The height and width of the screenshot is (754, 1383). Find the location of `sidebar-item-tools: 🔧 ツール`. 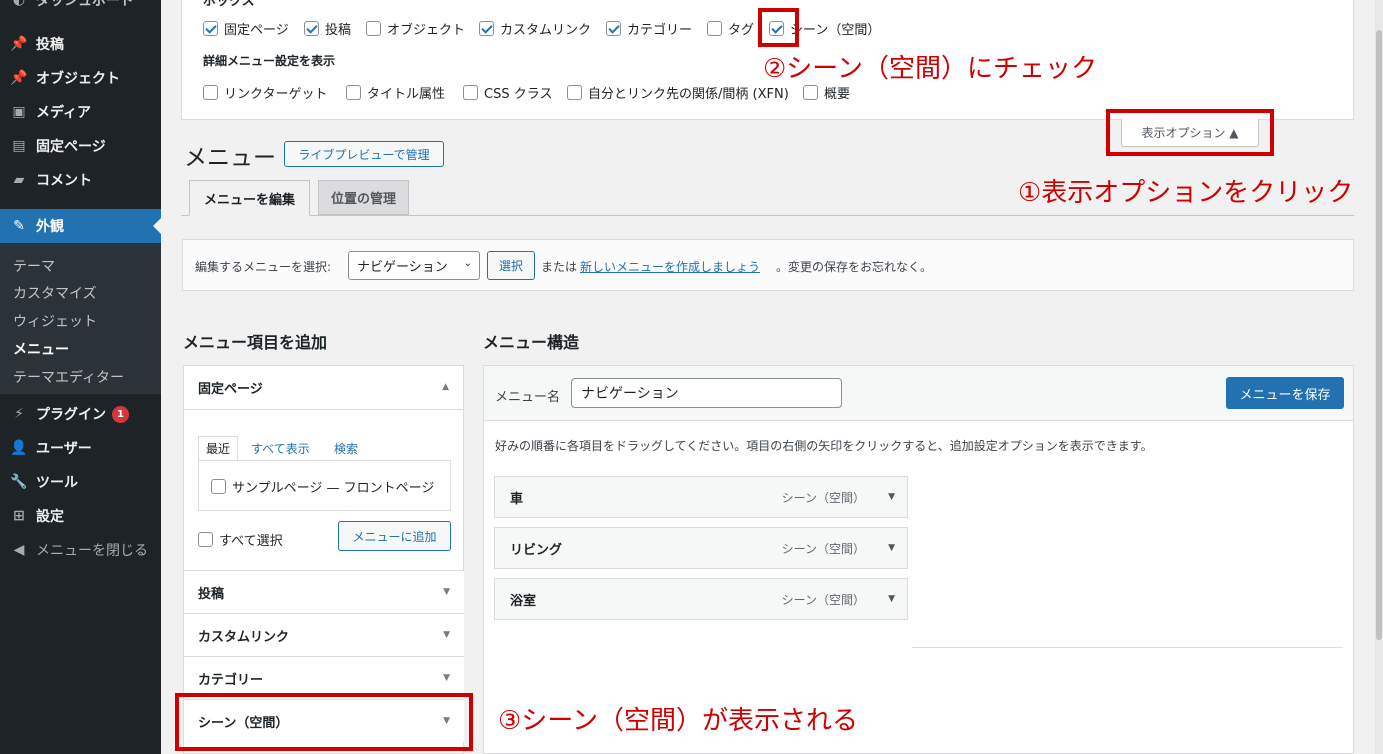

sidebar-item-tools: 🔧 ツール is located at coordinates (80, 482).